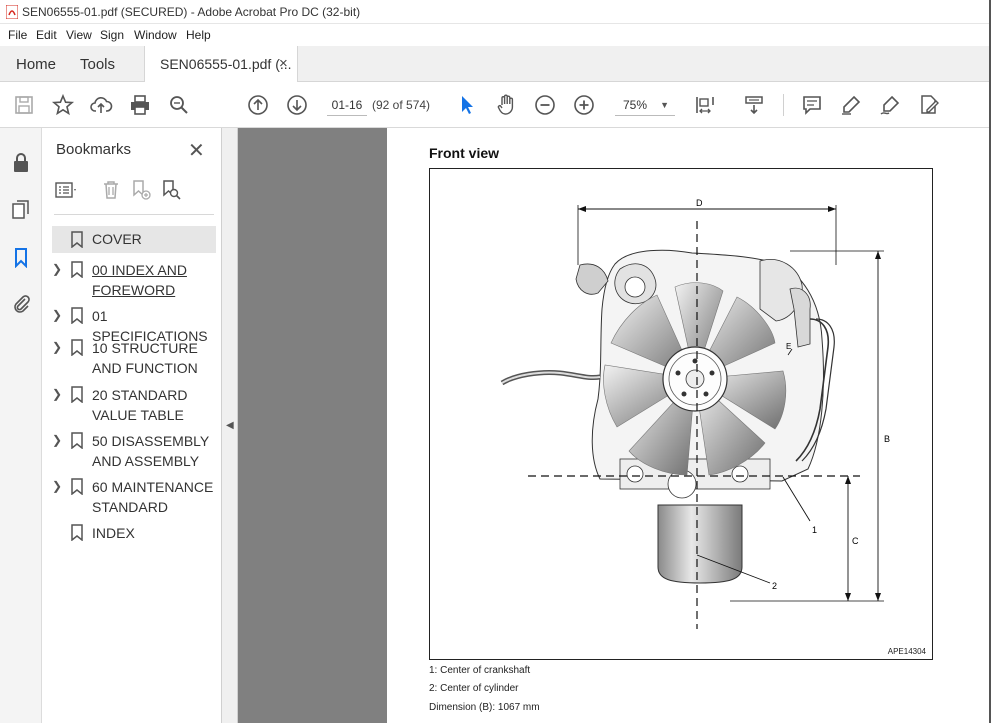 The height and width of the screenshot is (723, 991). I want to click on scroll-mode-icon, so click(754, 105).